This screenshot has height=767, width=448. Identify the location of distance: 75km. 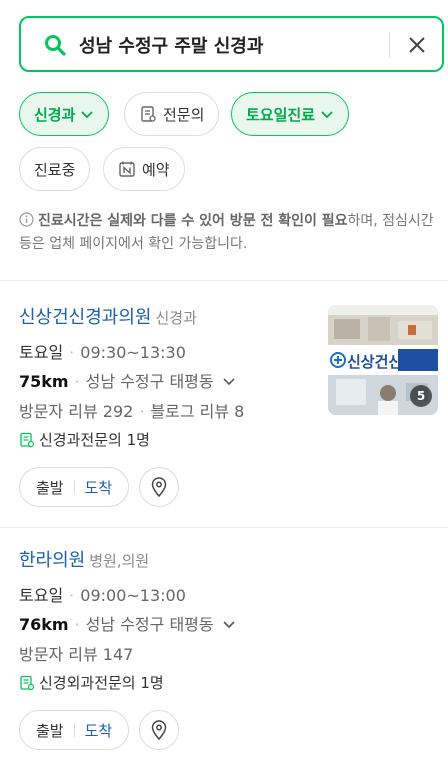
(44, 381).